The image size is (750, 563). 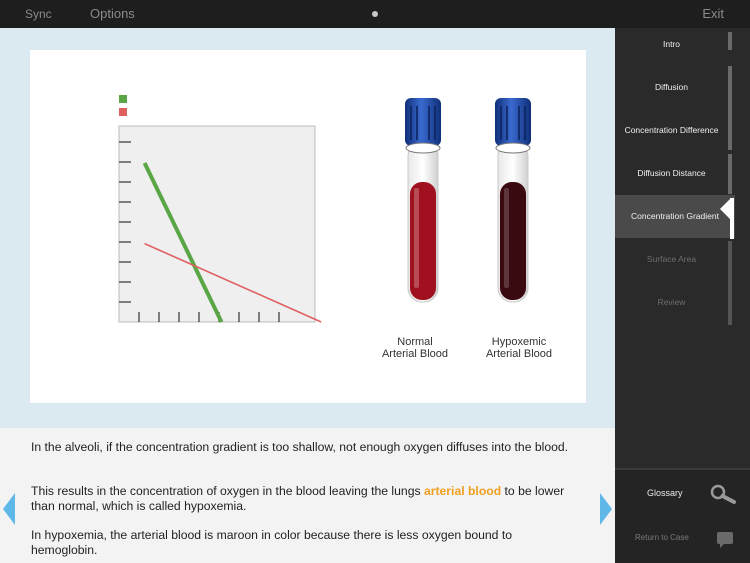 I want to click on normal-blood-tube, so click(x=423, y=200).